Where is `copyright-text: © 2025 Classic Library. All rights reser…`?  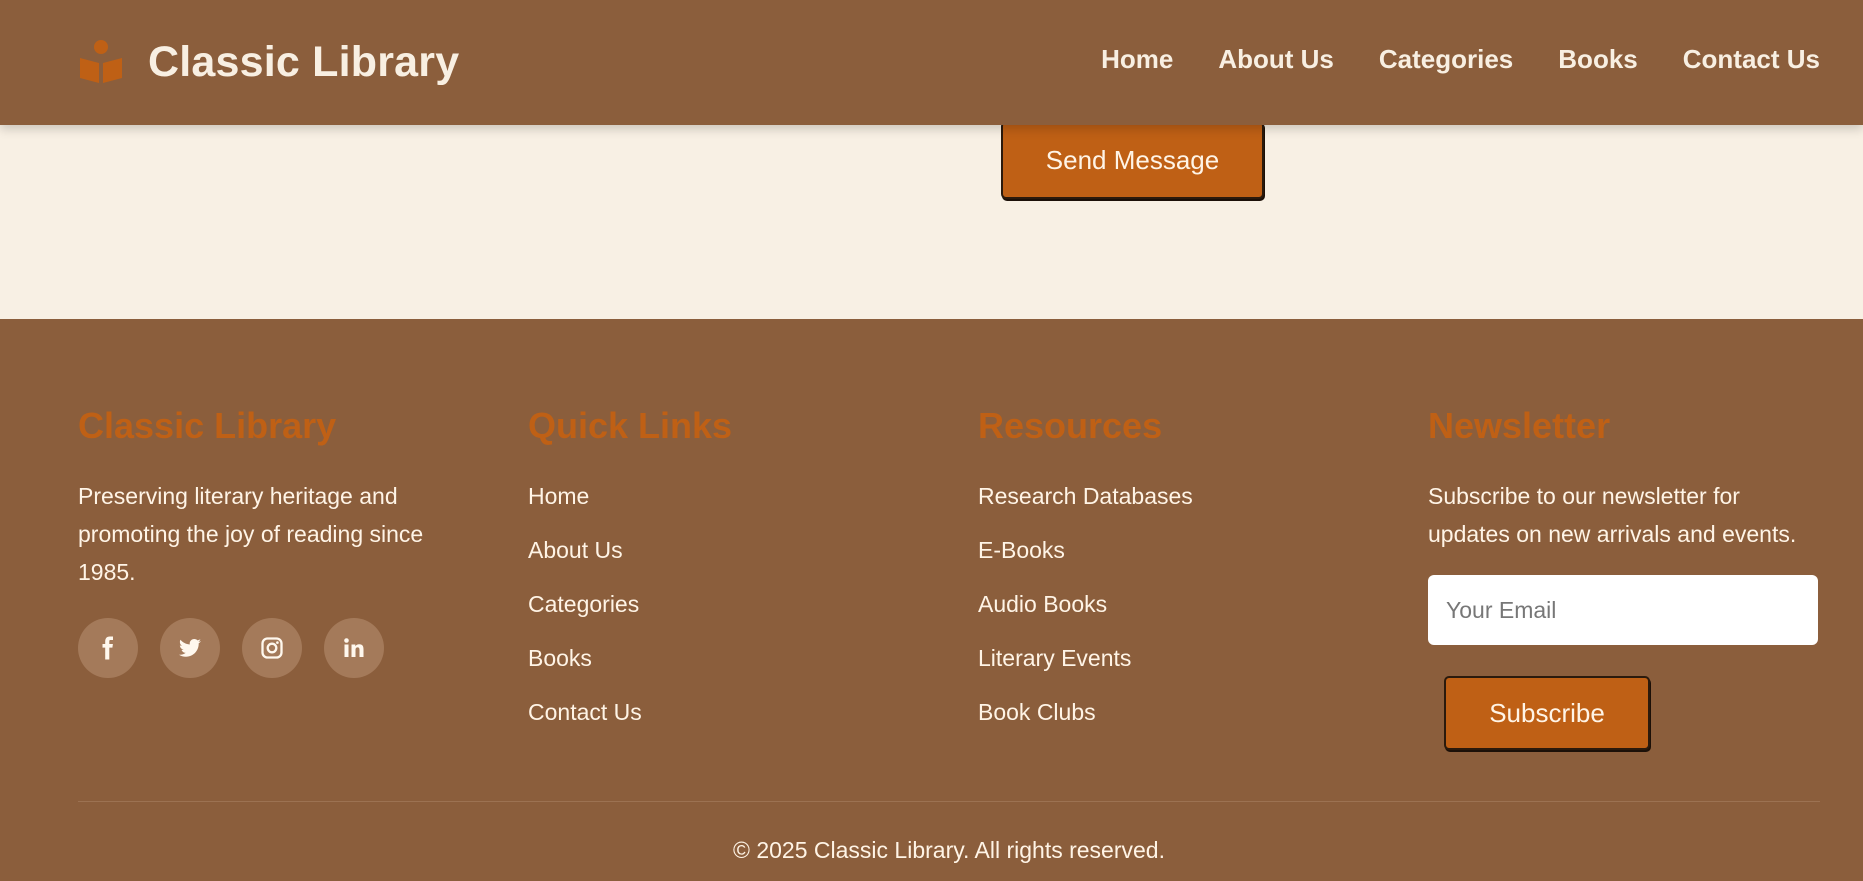
copyright-text: © 2025 Classic Library. All rights reser… is located at coordinates (949, 850).